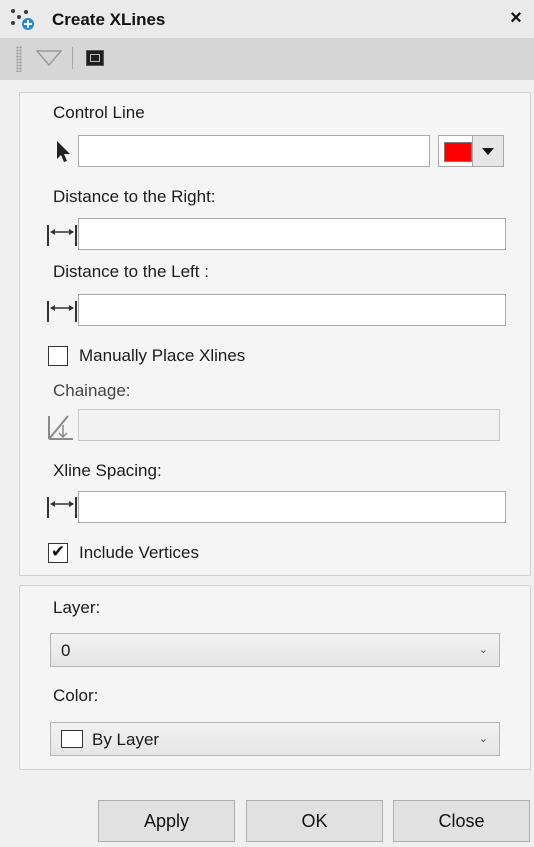 This screenshot has width=534, height=847. What do you see at coordinates (109, 19) in the screenshot?
I see `window-title: Create XLines` at bounding box center [109, 19].